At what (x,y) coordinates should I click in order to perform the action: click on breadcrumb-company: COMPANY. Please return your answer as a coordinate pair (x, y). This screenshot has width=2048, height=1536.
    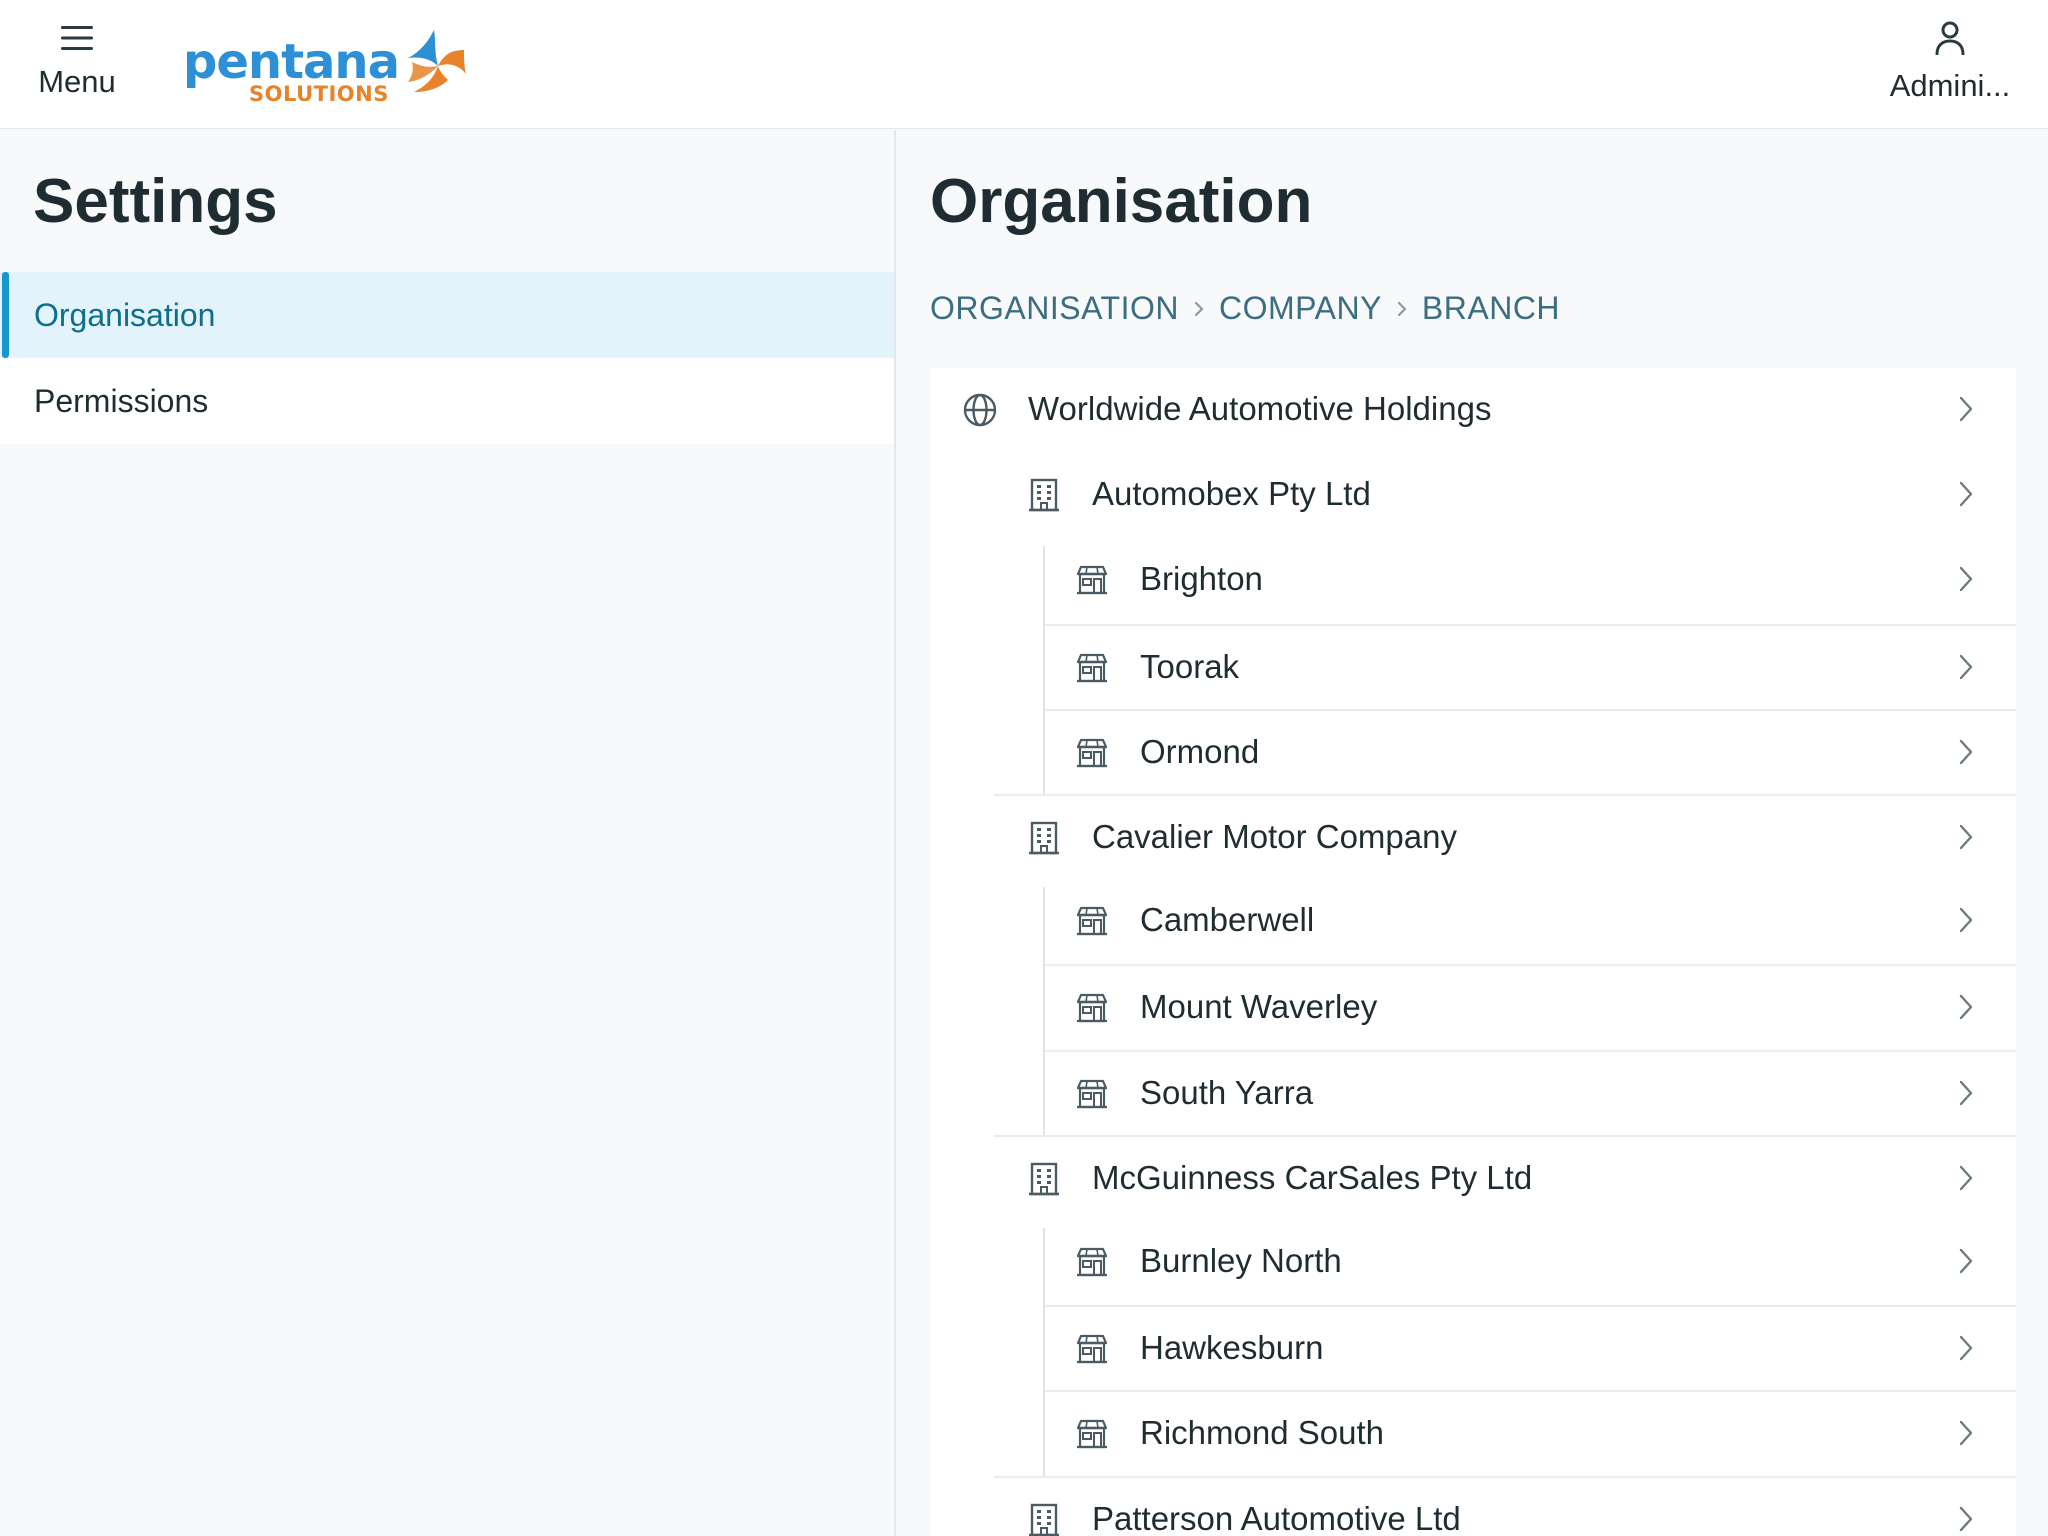
    Looking at the image, I should click on (1300, 308).